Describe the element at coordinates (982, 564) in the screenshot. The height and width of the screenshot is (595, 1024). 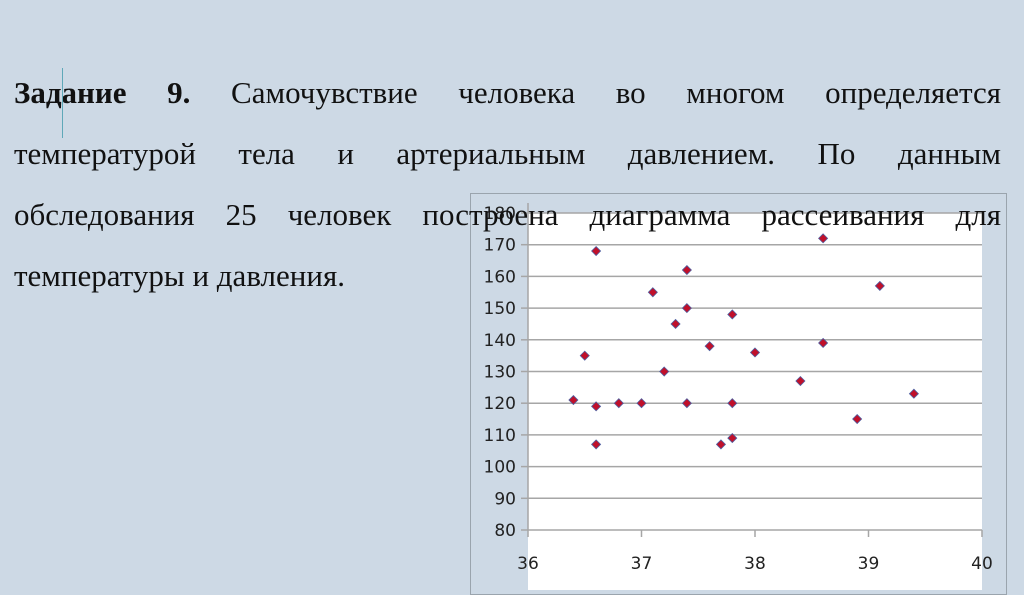
I see `x-tick-label: 40` at that location.